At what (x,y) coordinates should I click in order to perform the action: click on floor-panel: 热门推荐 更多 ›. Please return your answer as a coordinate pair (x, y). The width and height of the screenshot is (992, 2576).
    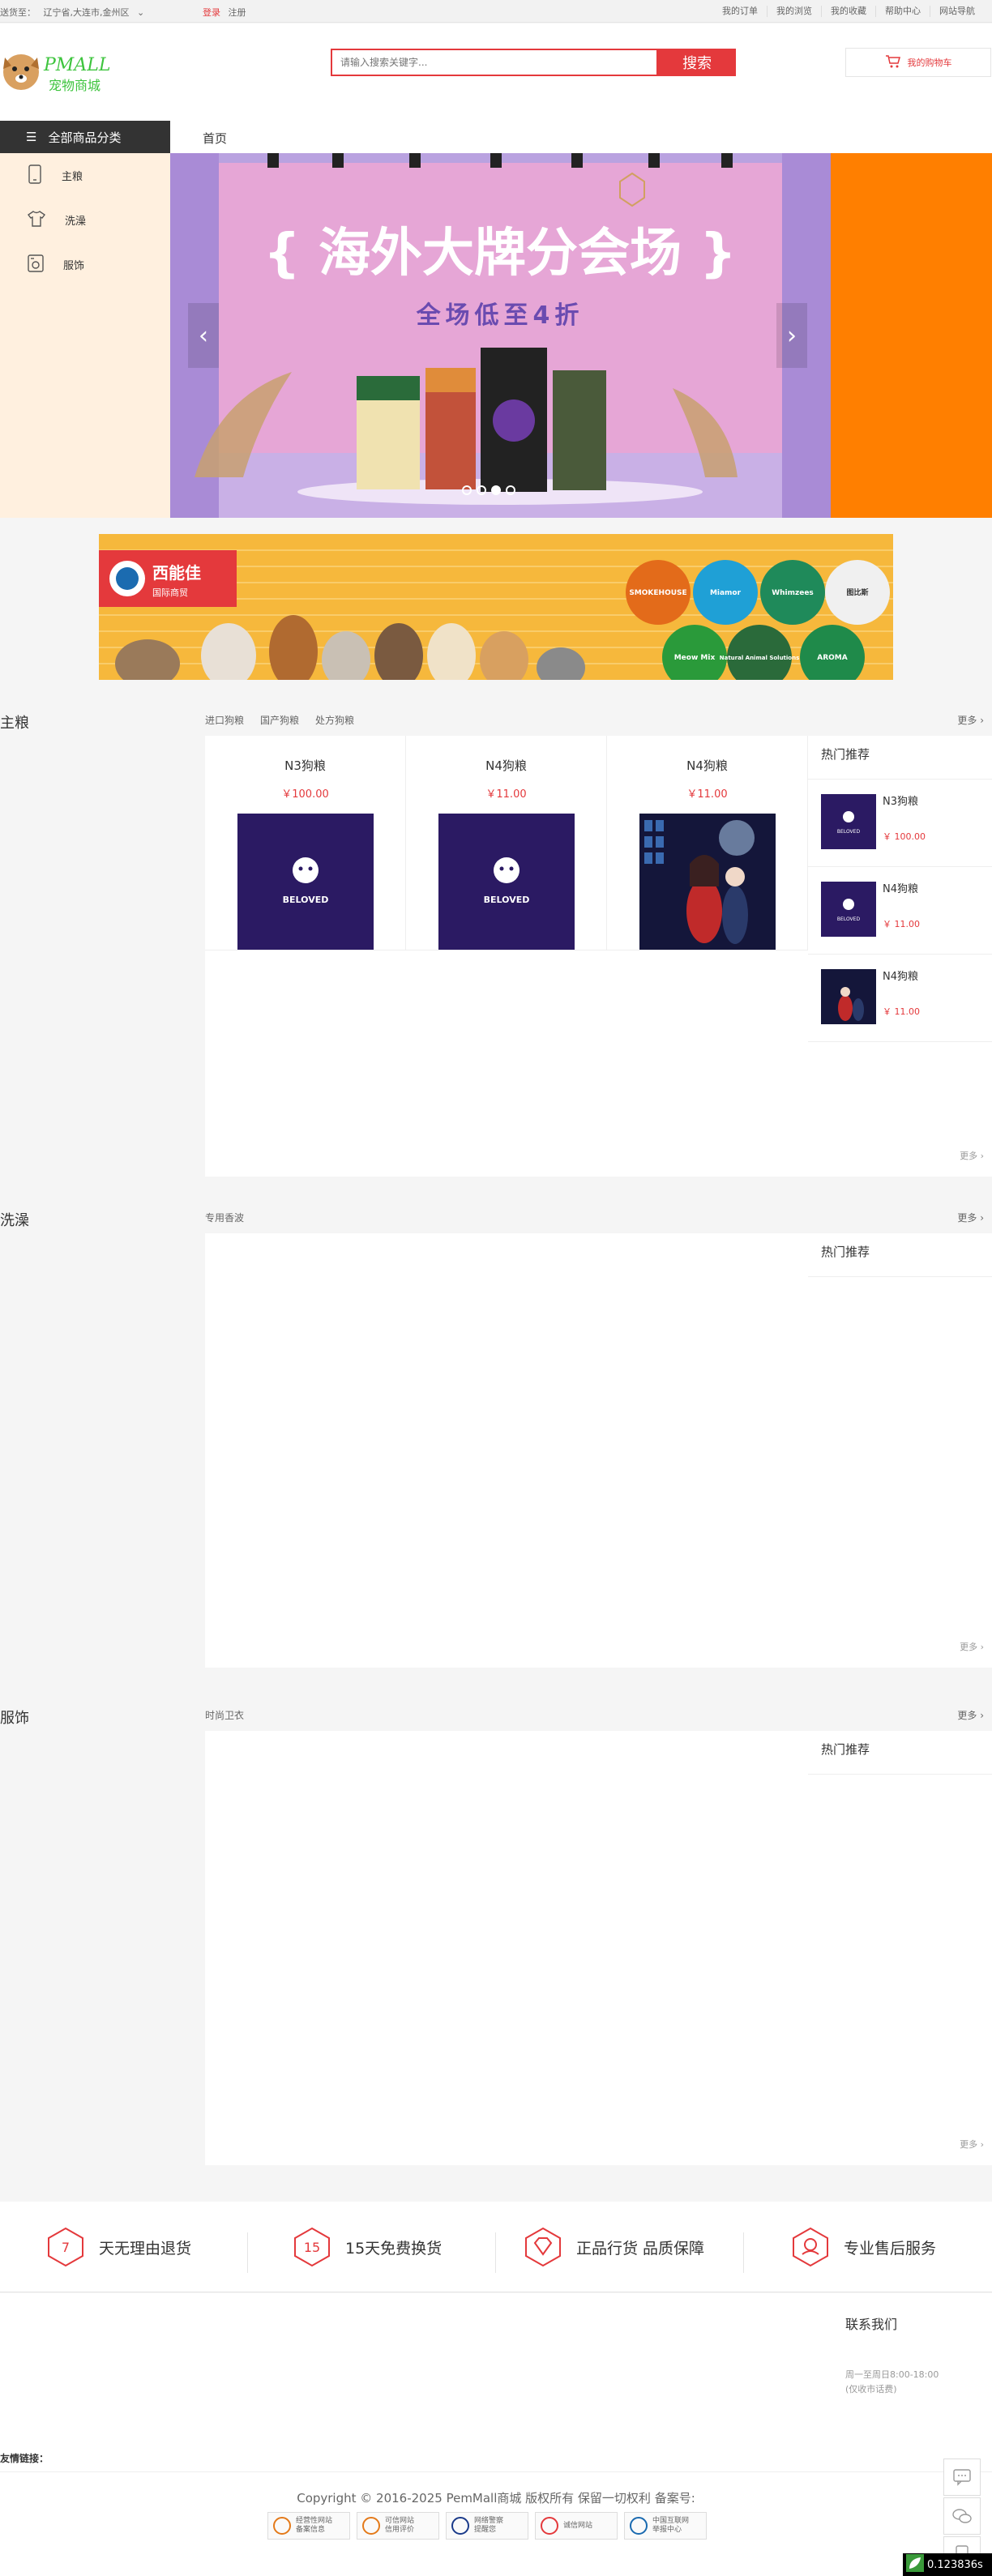
    Looking at the image, I should click on (598, 1450).